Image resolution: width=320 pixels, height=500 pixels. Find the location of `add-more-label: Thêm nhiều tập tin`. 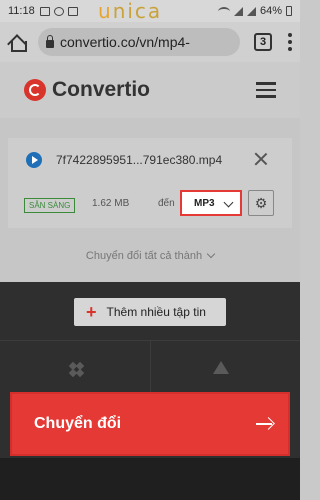

add-more-label: Thêm nhiều tập tin is located at coordinates (156, 312).